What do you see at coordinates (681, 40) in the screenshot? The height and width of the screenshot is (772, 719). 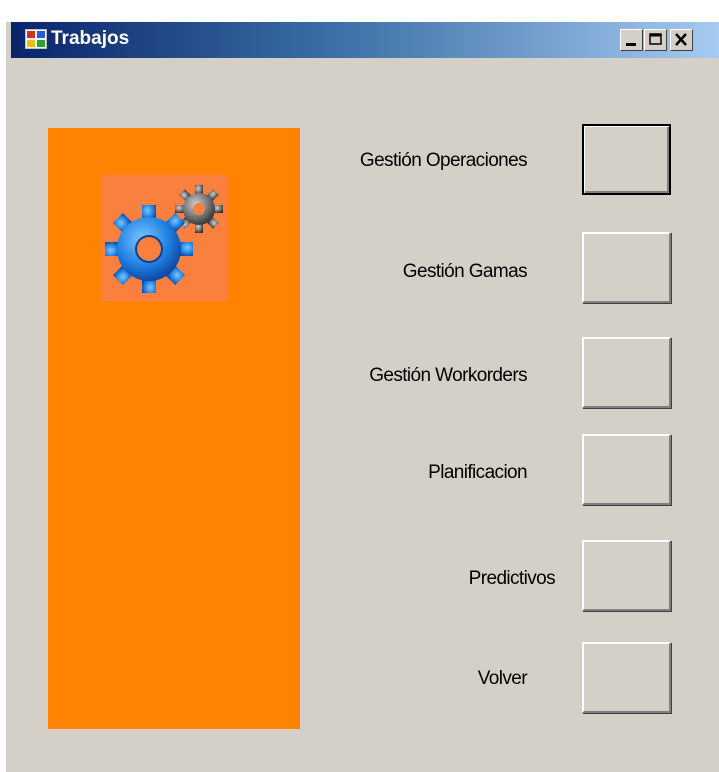 I see `close-button` at bounding box center [681, 40].